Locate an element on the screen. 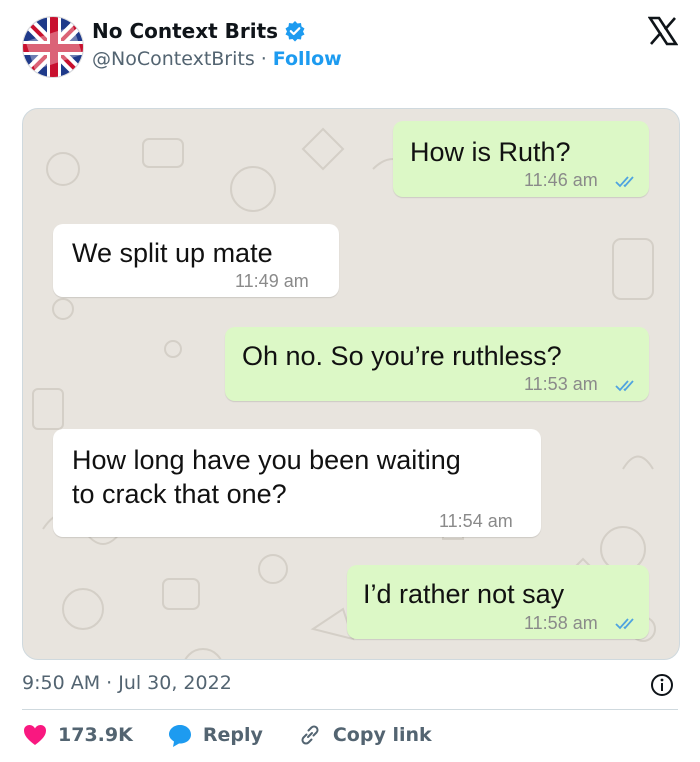 This screenshot has height=762, width=700. verified-badge-icon is located at coordinates (295, 31).